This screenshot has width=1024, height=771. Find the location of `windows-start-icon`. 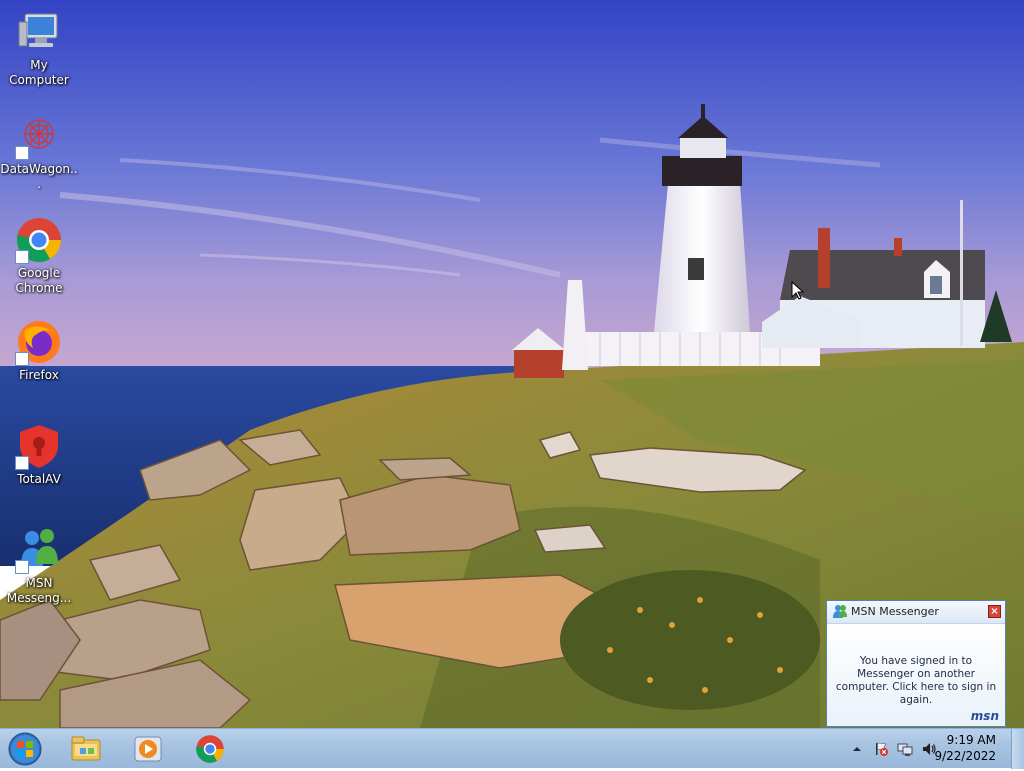

windows-start-icon is located at coordinates (25, 749).